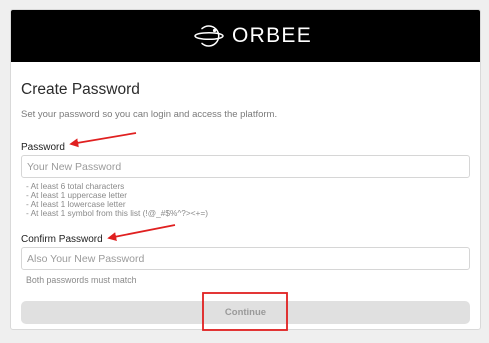  What do you see at coordinates (245, 166) in the screenshot?
I see `password-input` at bounding box center [245, 166].